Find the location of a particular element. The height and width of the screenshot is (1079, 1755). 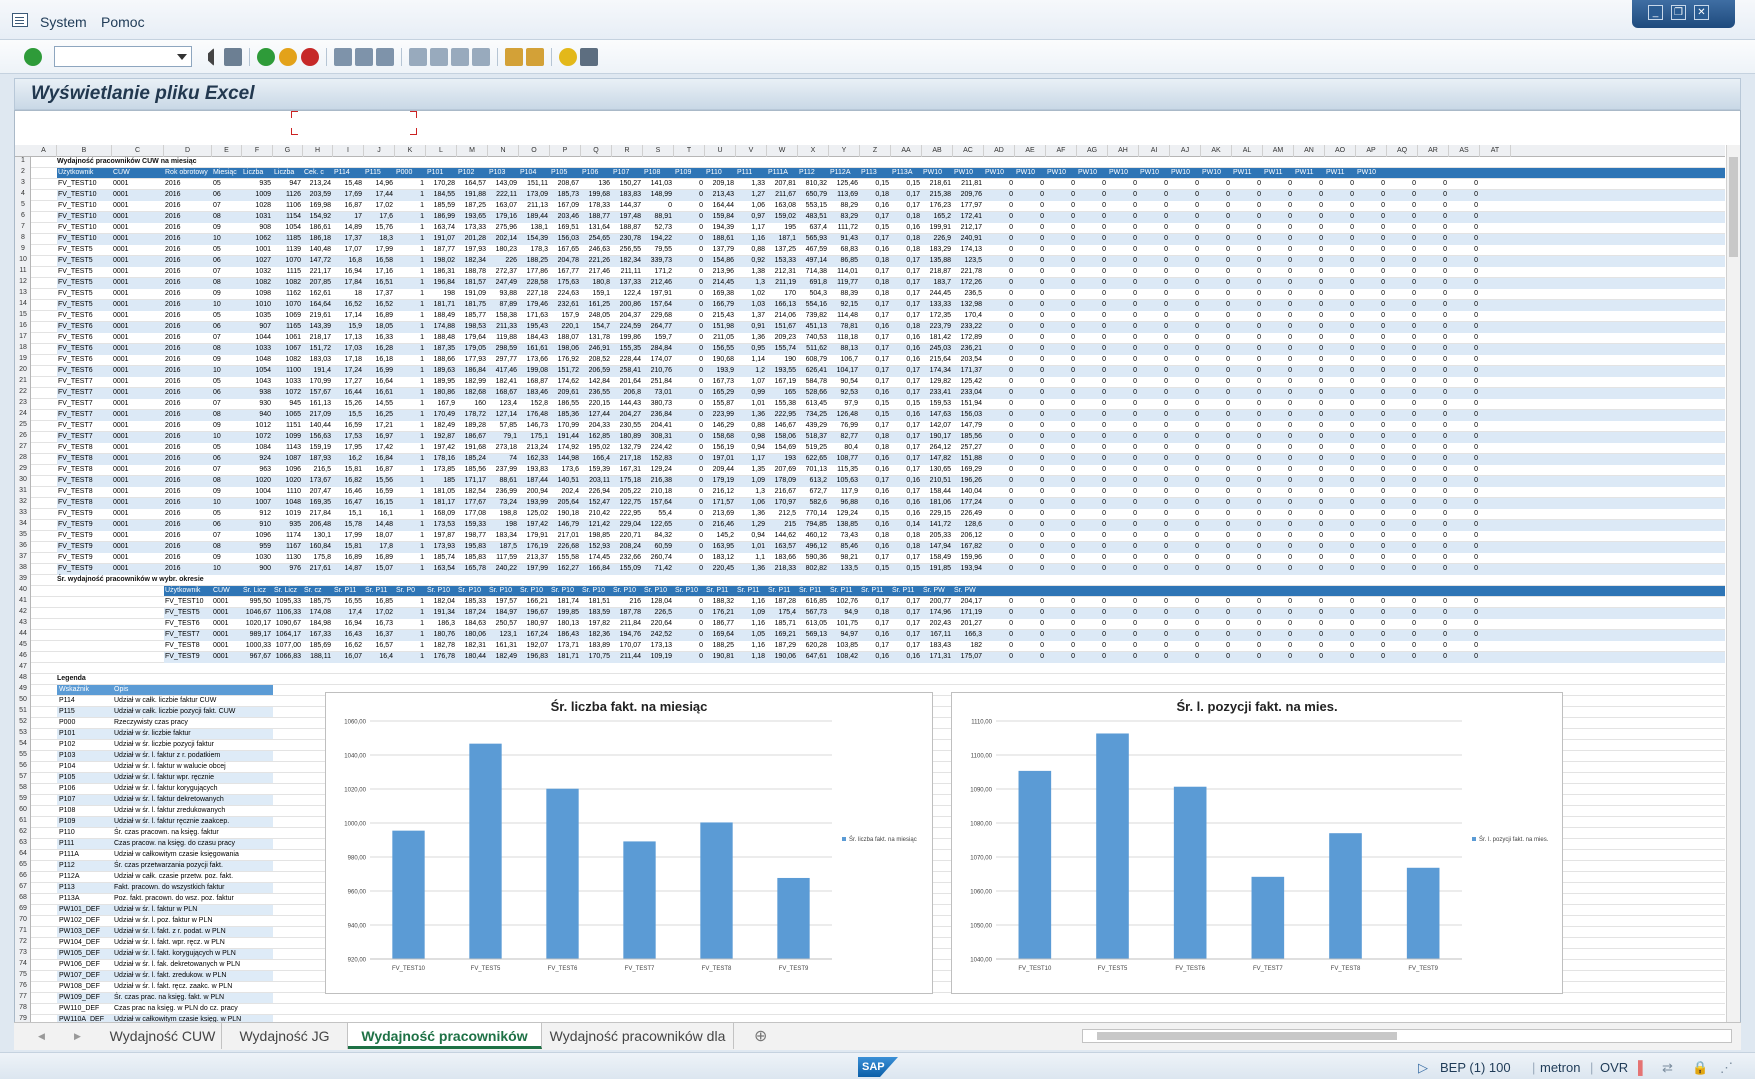

enter-check-icon is located at coordinates (33, 57).